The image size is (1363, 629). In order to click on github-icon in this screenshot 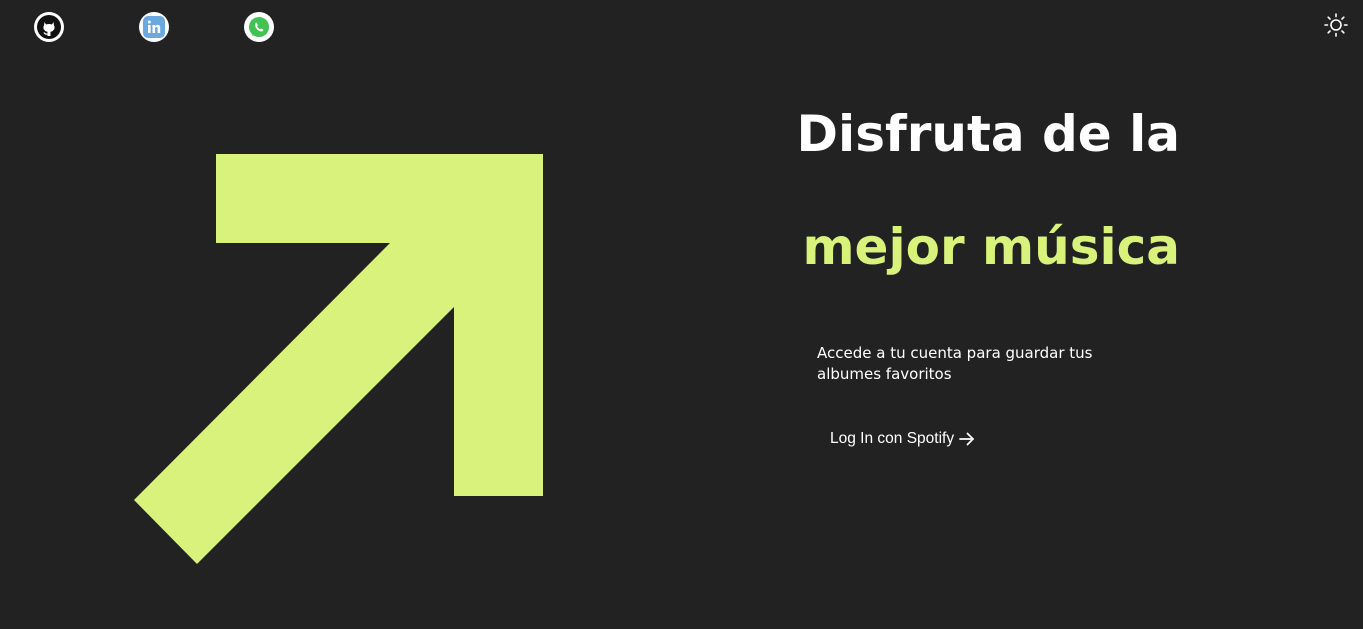, I will do `click(49, 27)`.